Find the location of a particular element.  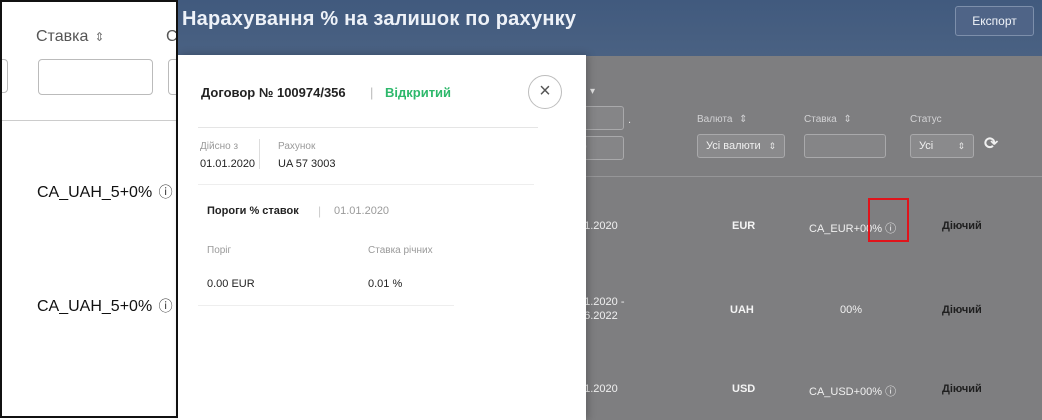

rate-cell: 00% is located at coordinates (851, 310).